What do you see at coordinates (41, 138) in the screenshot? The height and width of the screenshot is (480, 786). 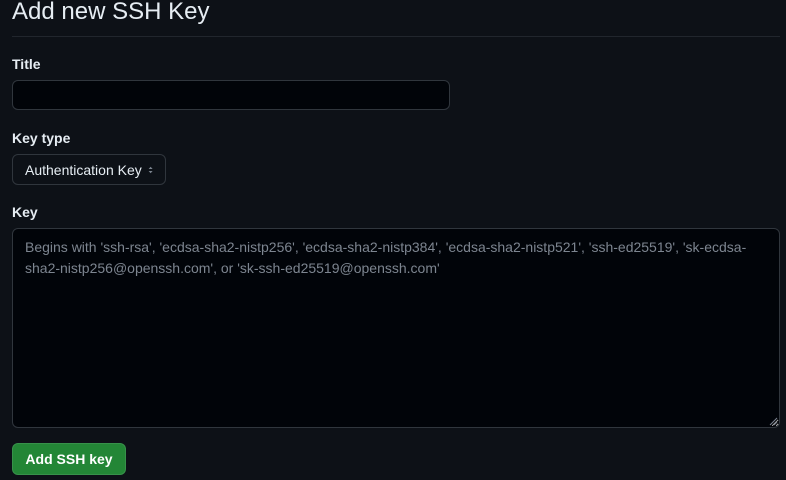 I see `key-type-label: Key type` at bounding box center [41, 138].